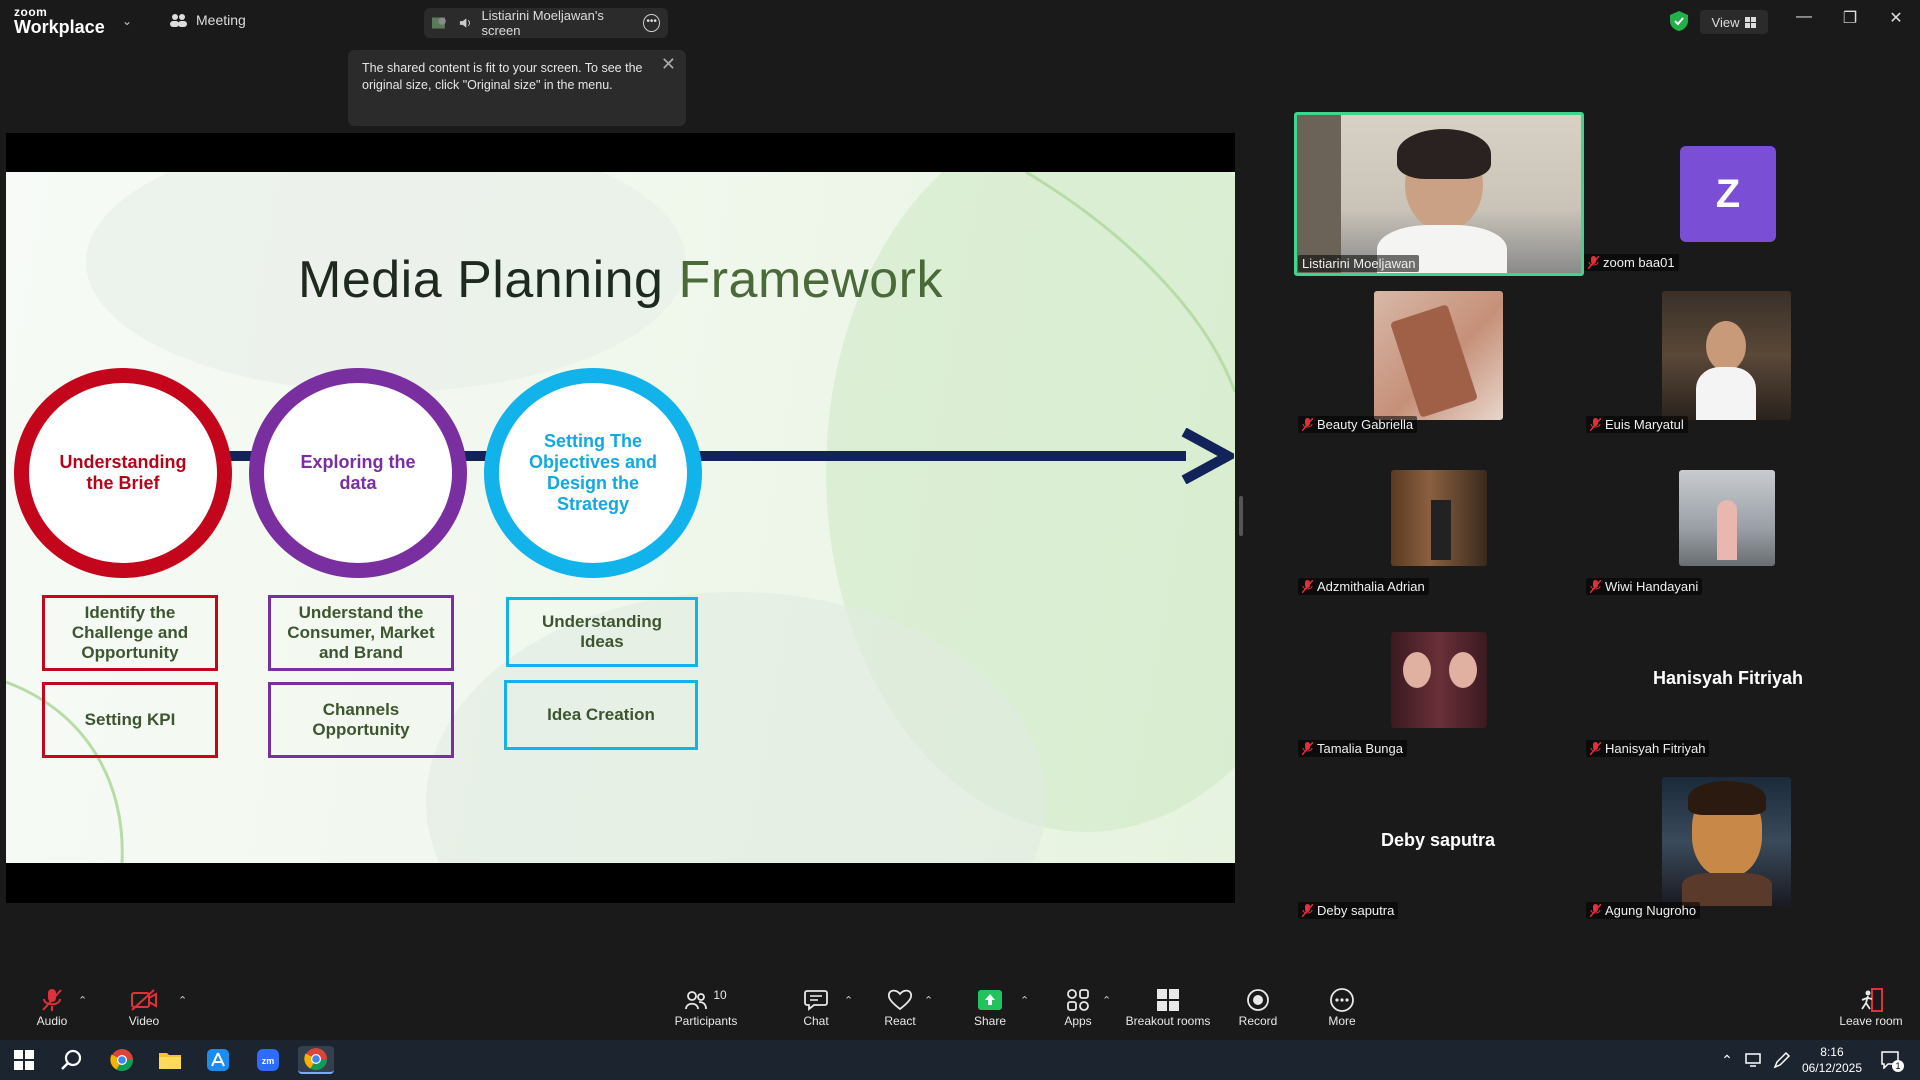 Image resolution: width=1920 pixels, height=1080 pixels. I want to click on video-button: Video, so click(144, 1007).